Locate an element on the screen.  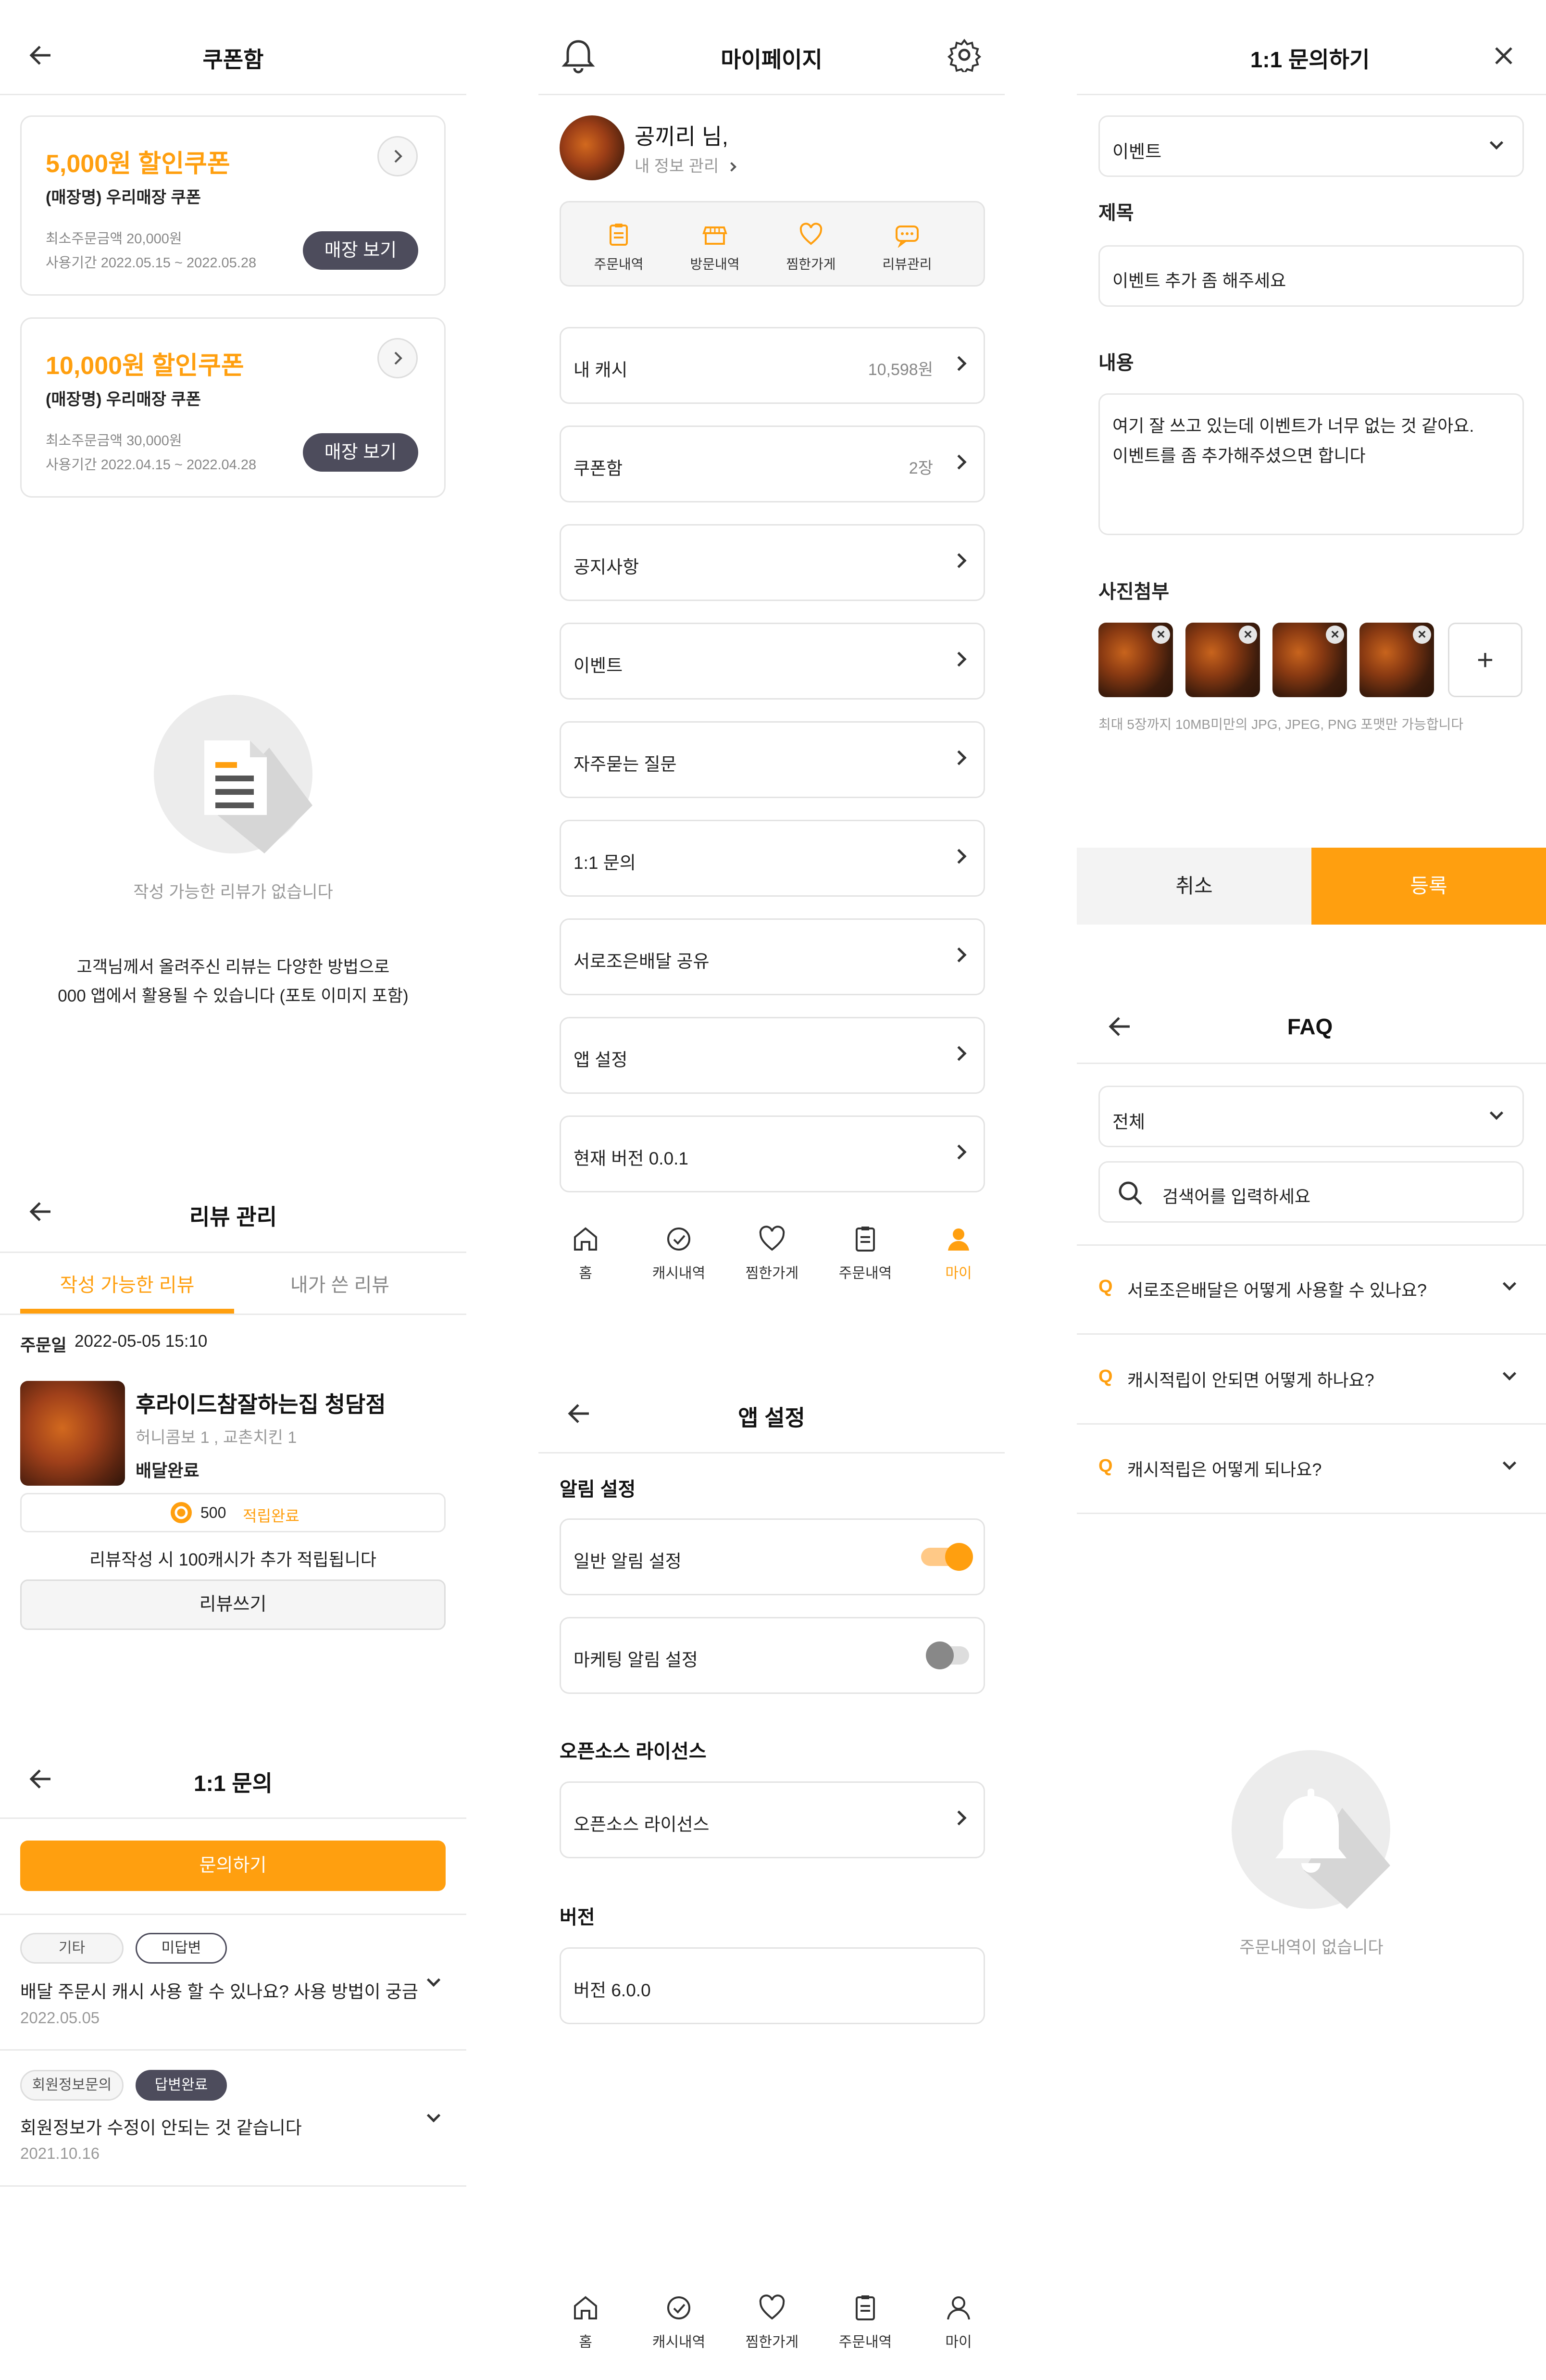
q-icon: Q is located at coordinates (1105, 1376).